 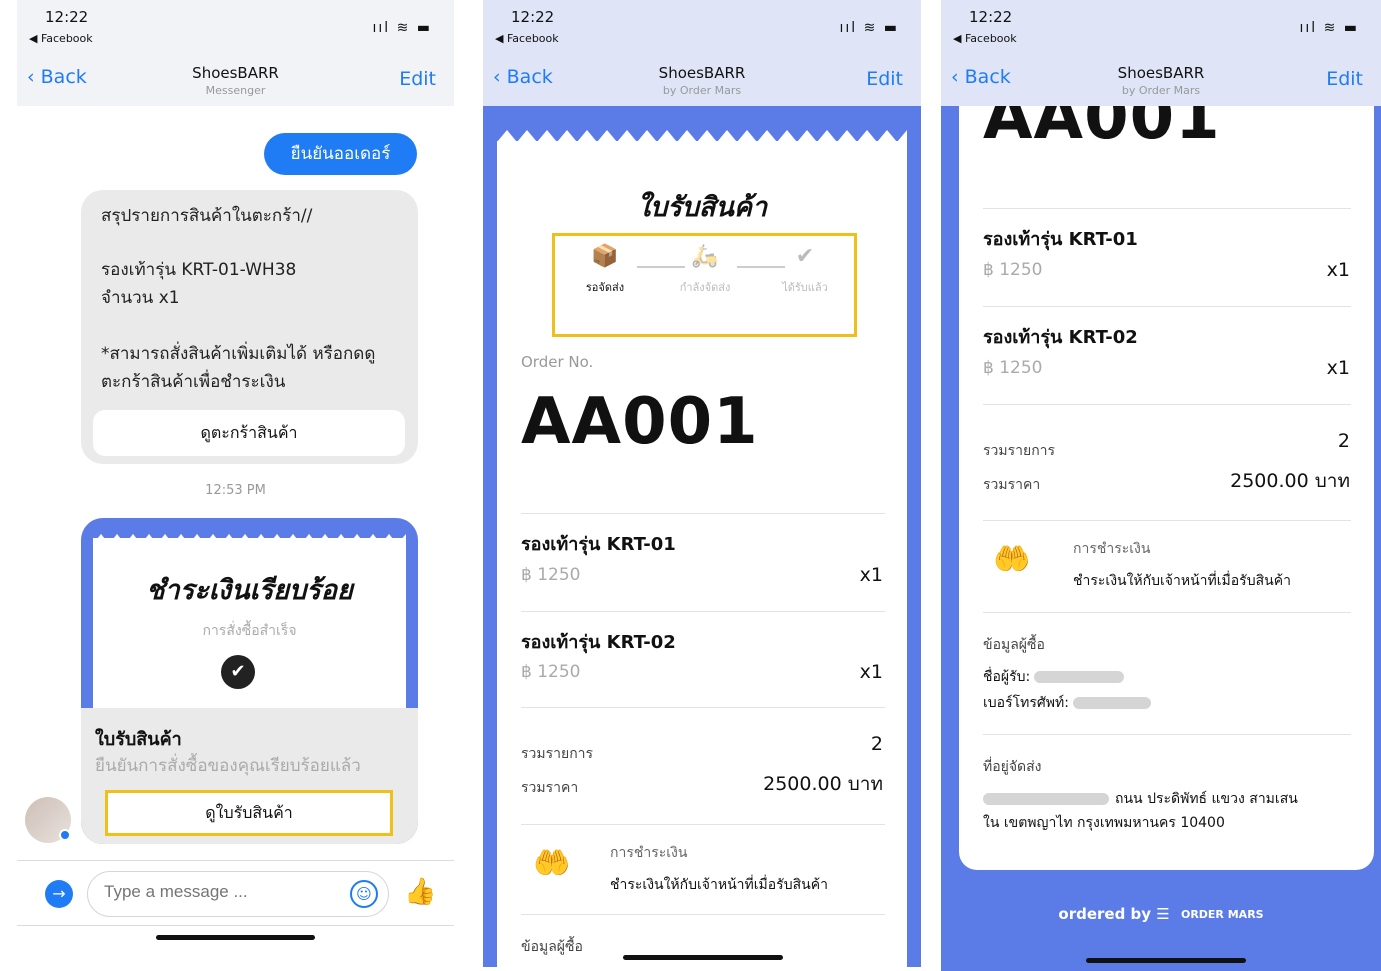 I want to click on message-timestamp: 12:53 PM, so click(x=235, y=490).